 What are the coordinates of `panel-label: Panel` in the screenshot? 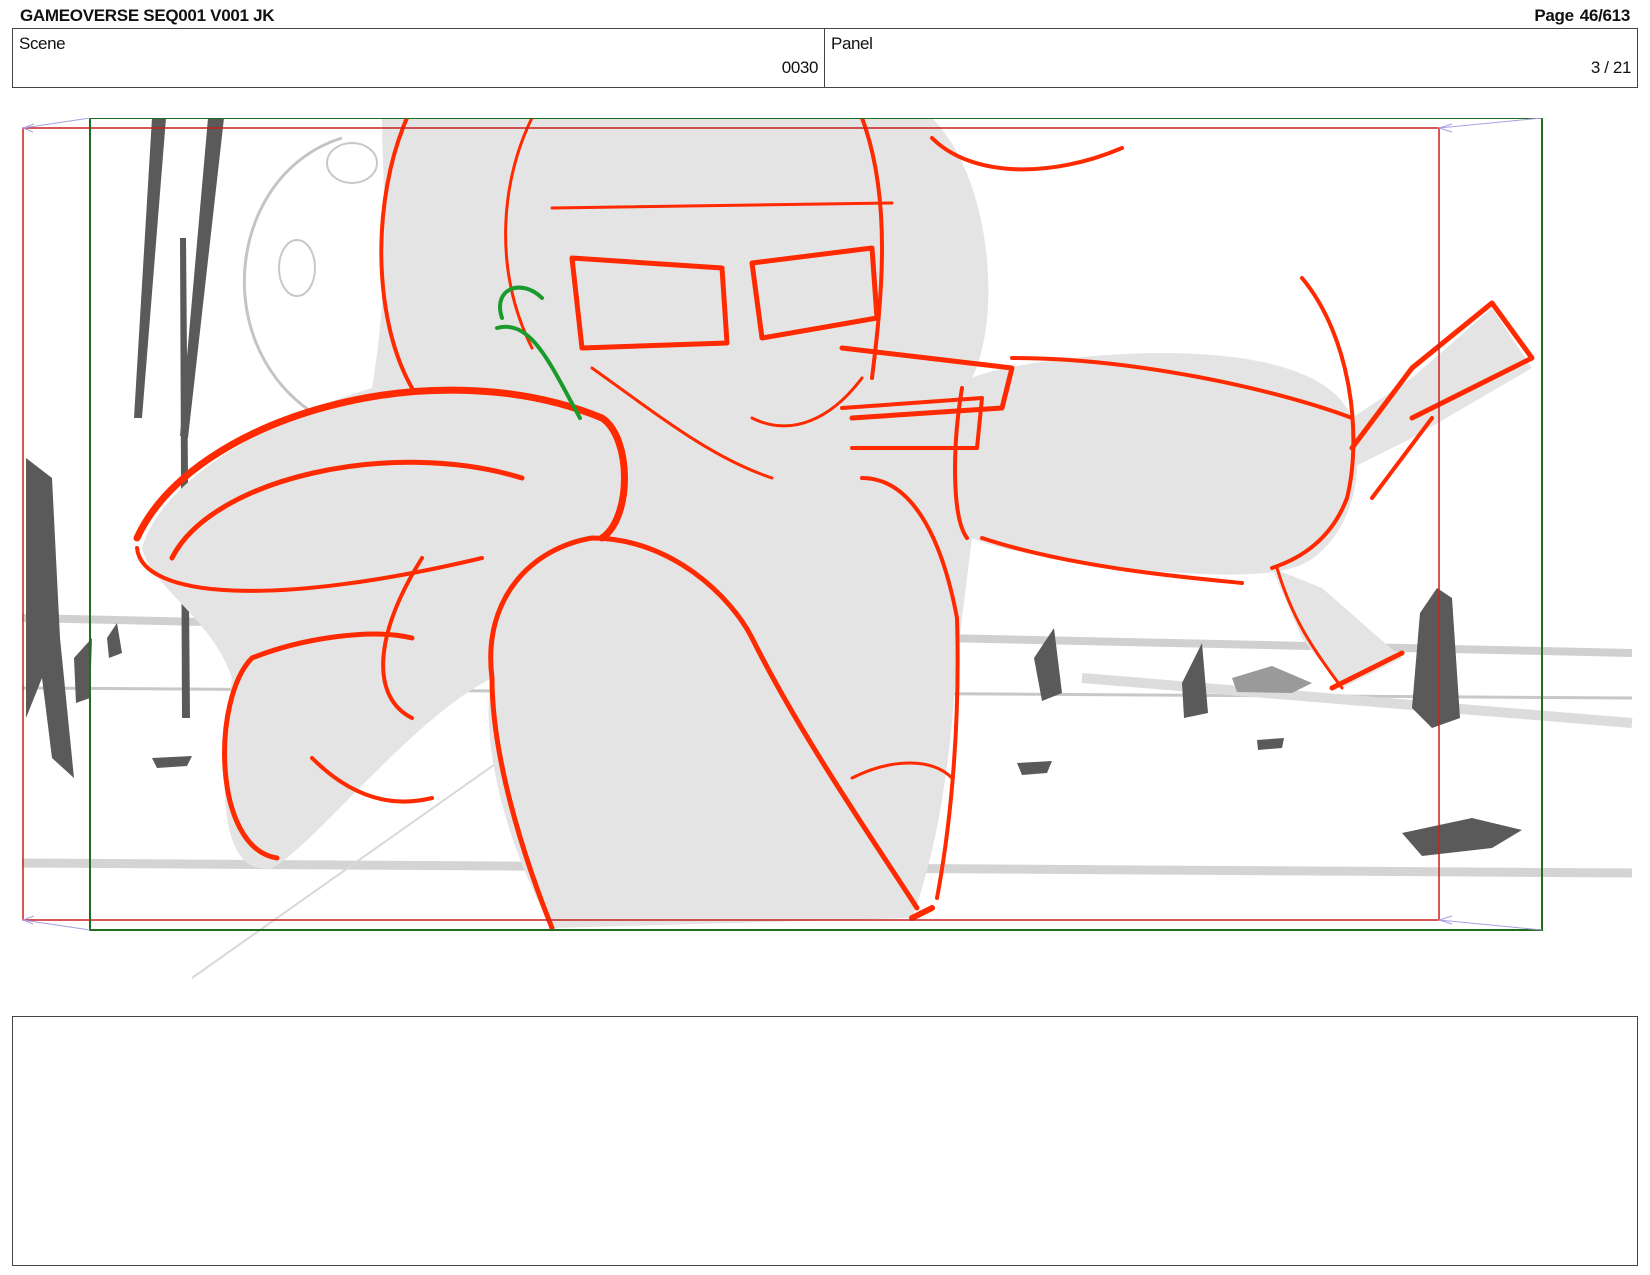 It's located at (852, 43).